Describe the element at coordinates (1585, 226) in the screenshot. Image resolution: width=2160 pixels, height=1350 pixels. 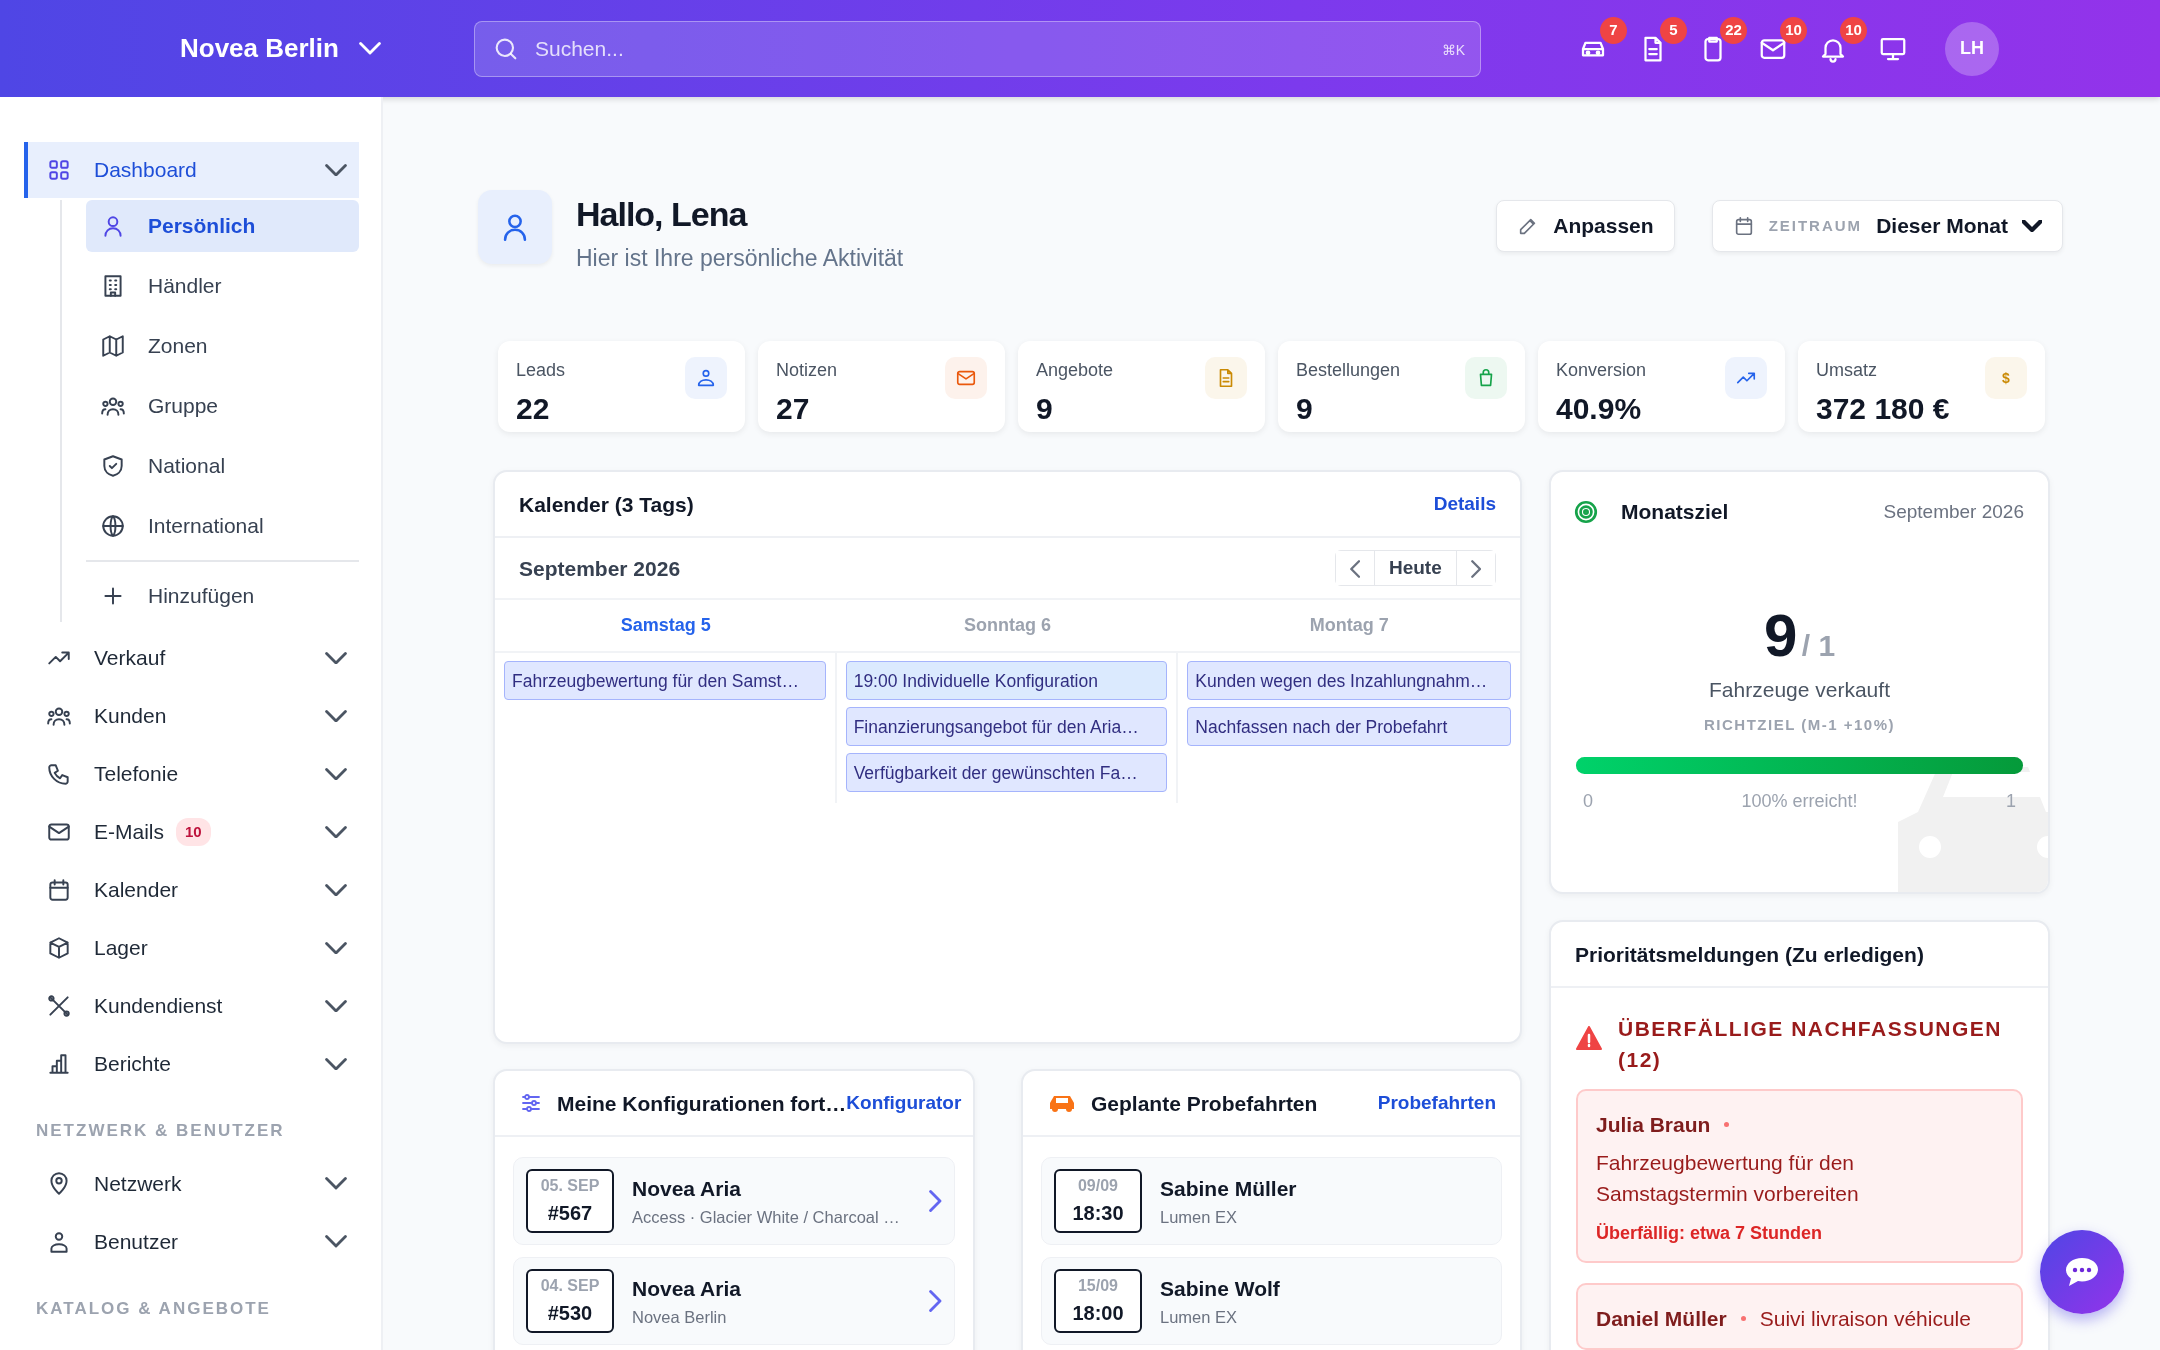
I see `customize-button: Anpassen` at that location.